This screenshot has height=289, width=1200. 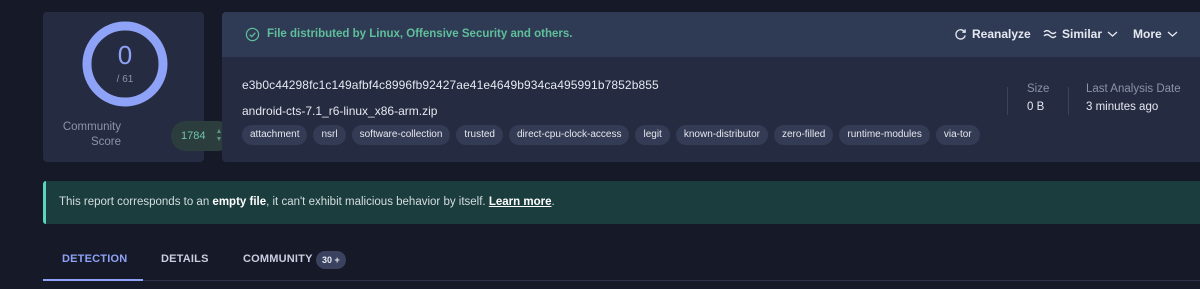 What do you see at coordinates (136, 202) in the screenshot?
I see `banner-prefix: This report corresponds to an` at bounding box center [136, 202].